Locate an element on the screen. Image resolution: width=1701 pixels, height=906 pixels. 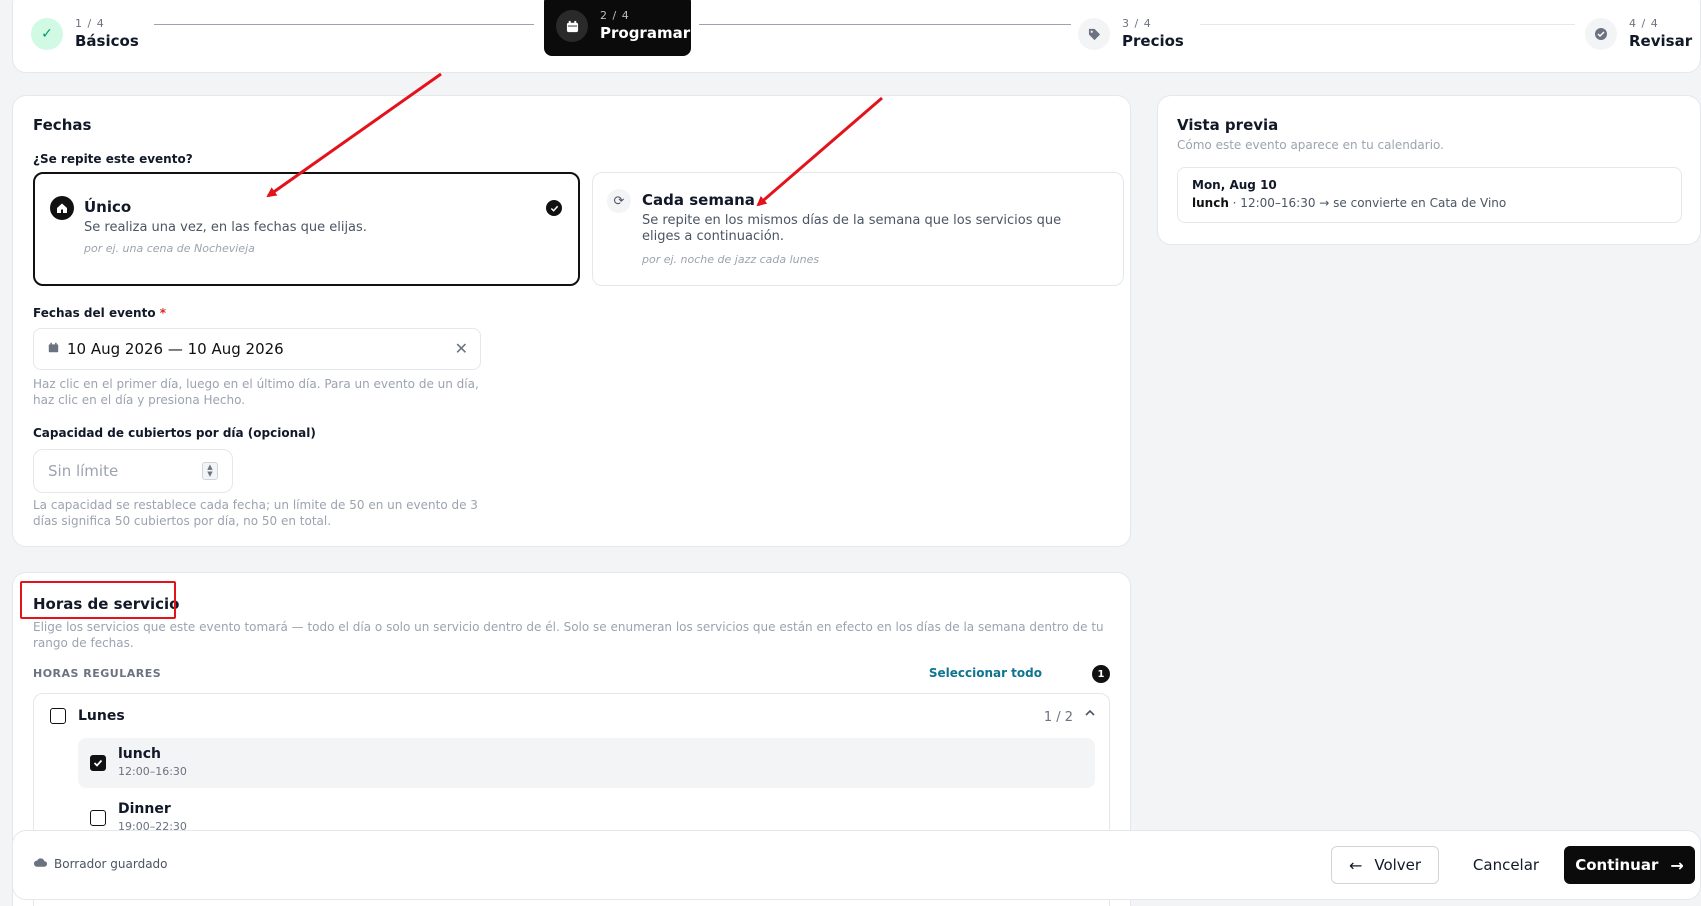
required-mark: * is located at coordinates (163, 313).